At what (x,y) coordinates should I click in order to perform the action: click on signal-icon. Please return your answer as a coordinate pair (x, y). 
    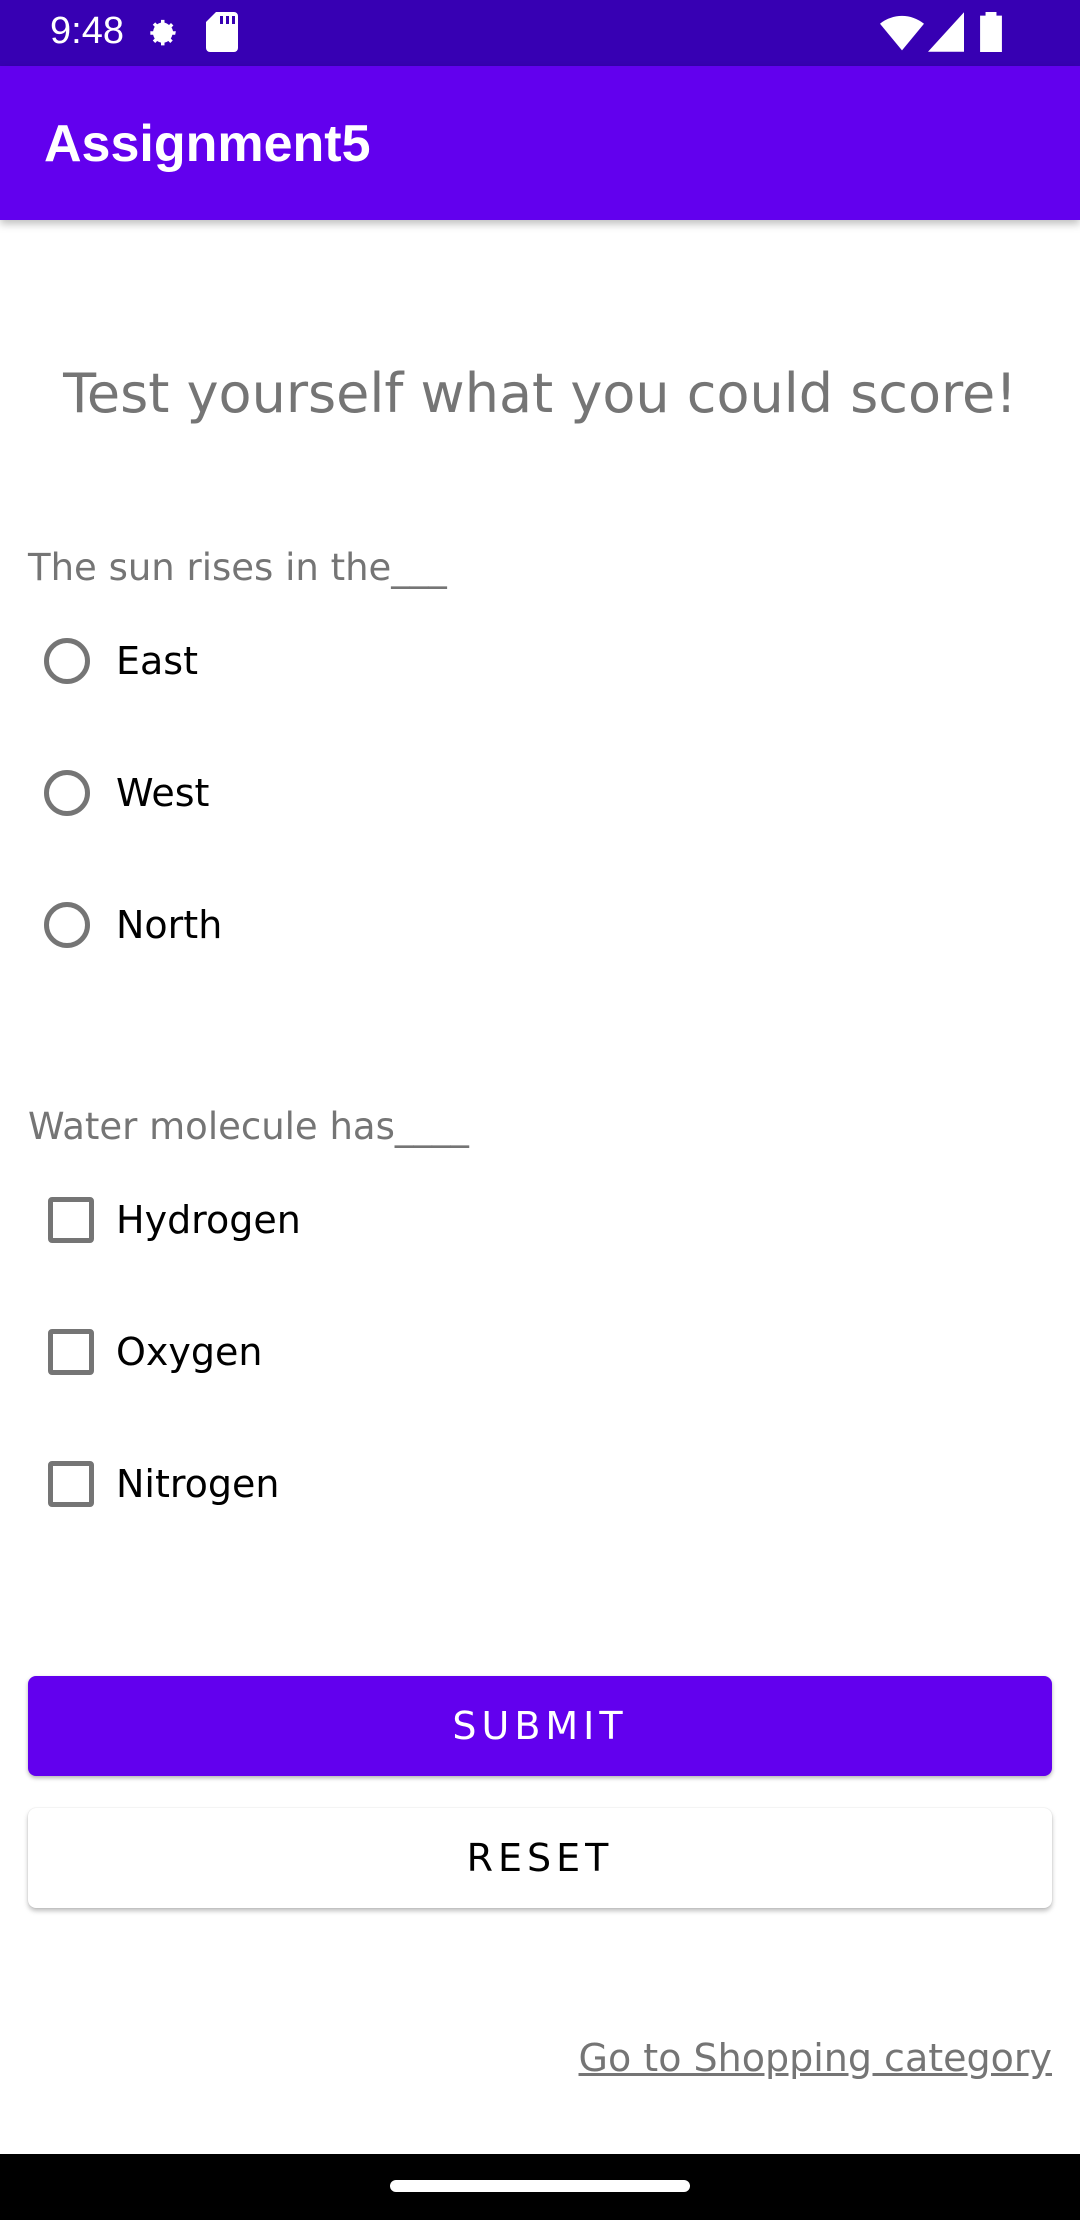
    Looking at the image, I should click on (946, 34).